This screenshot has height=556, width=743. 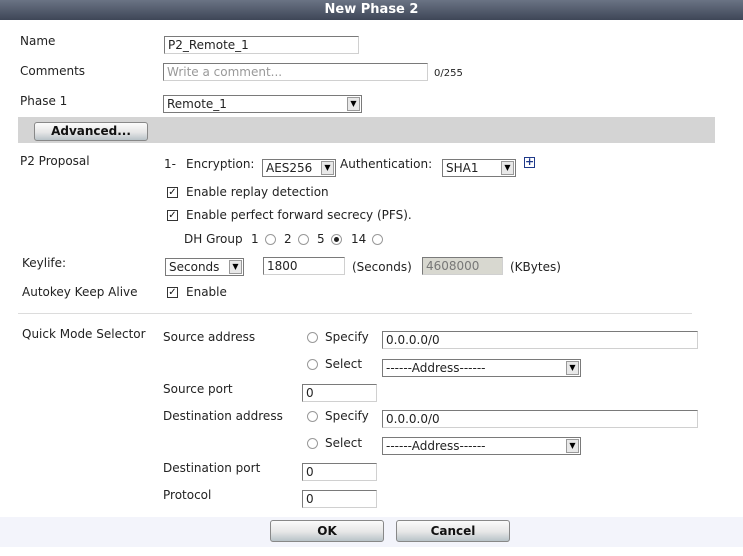 What do you see at coordinates (198, 389) in the screenshot?
I see `source-port-label: Source port` at bounding box center [198, 389].